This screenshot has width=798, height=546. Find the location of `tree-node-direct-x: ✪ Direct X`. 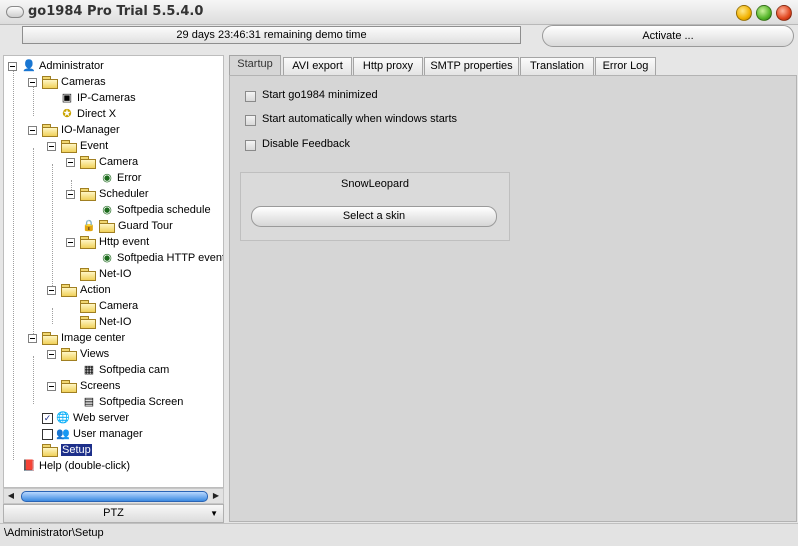

tree-node-direct-x: ✪ Direct X is located at coordinates (88, 114).